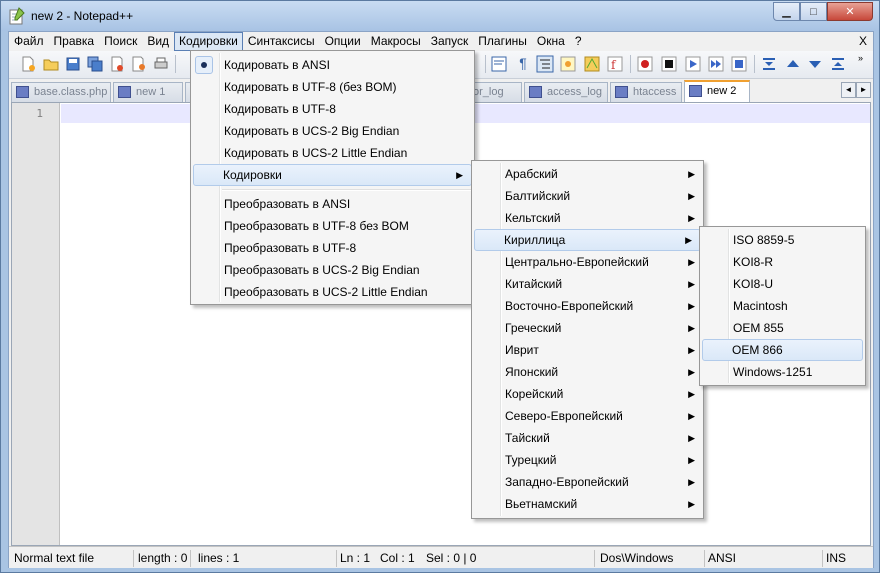 The width and height of the screenshot is (880, 573). What do you see at coordinates (838, 64) in the screenshot?
I see `sync-horizontal-icon` at bounding box center [838, 64].